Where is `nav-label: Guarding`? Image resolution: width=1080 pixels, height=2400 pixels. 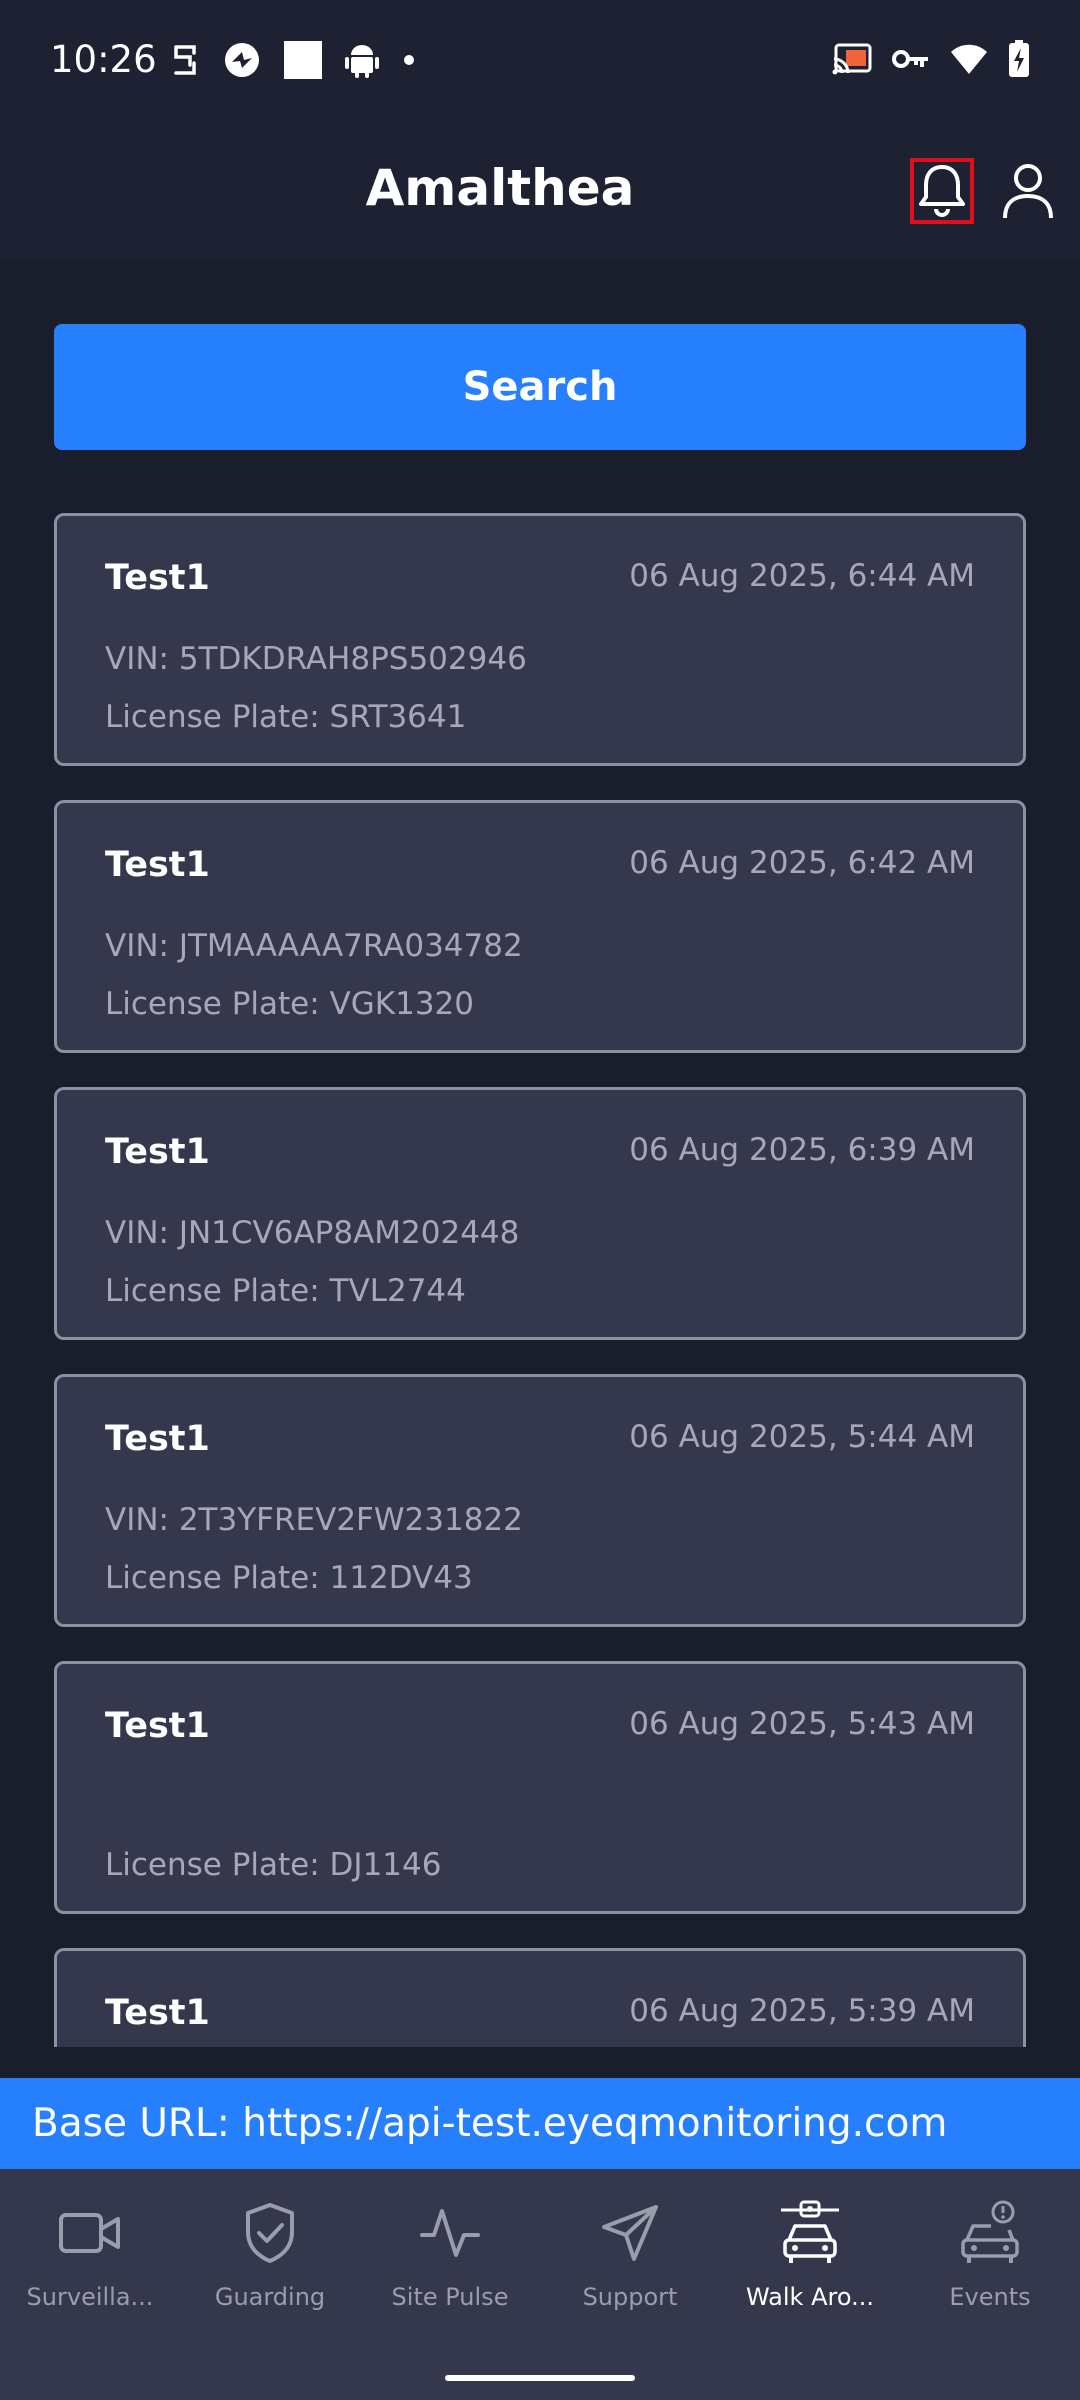
nav-label: Guarding is located at coordinates (270, 2297).